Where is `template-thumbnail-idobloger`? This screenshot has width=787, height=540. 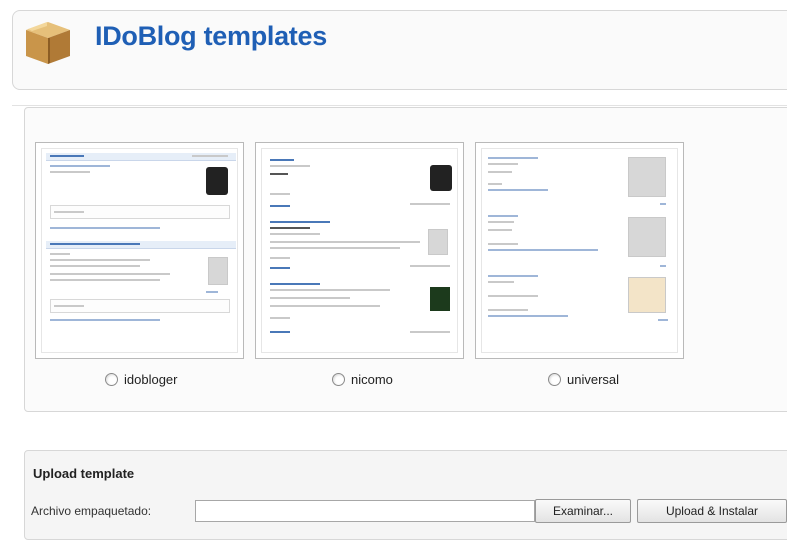 template-thumbnail-idobloger is located at coordinates (139, 250).